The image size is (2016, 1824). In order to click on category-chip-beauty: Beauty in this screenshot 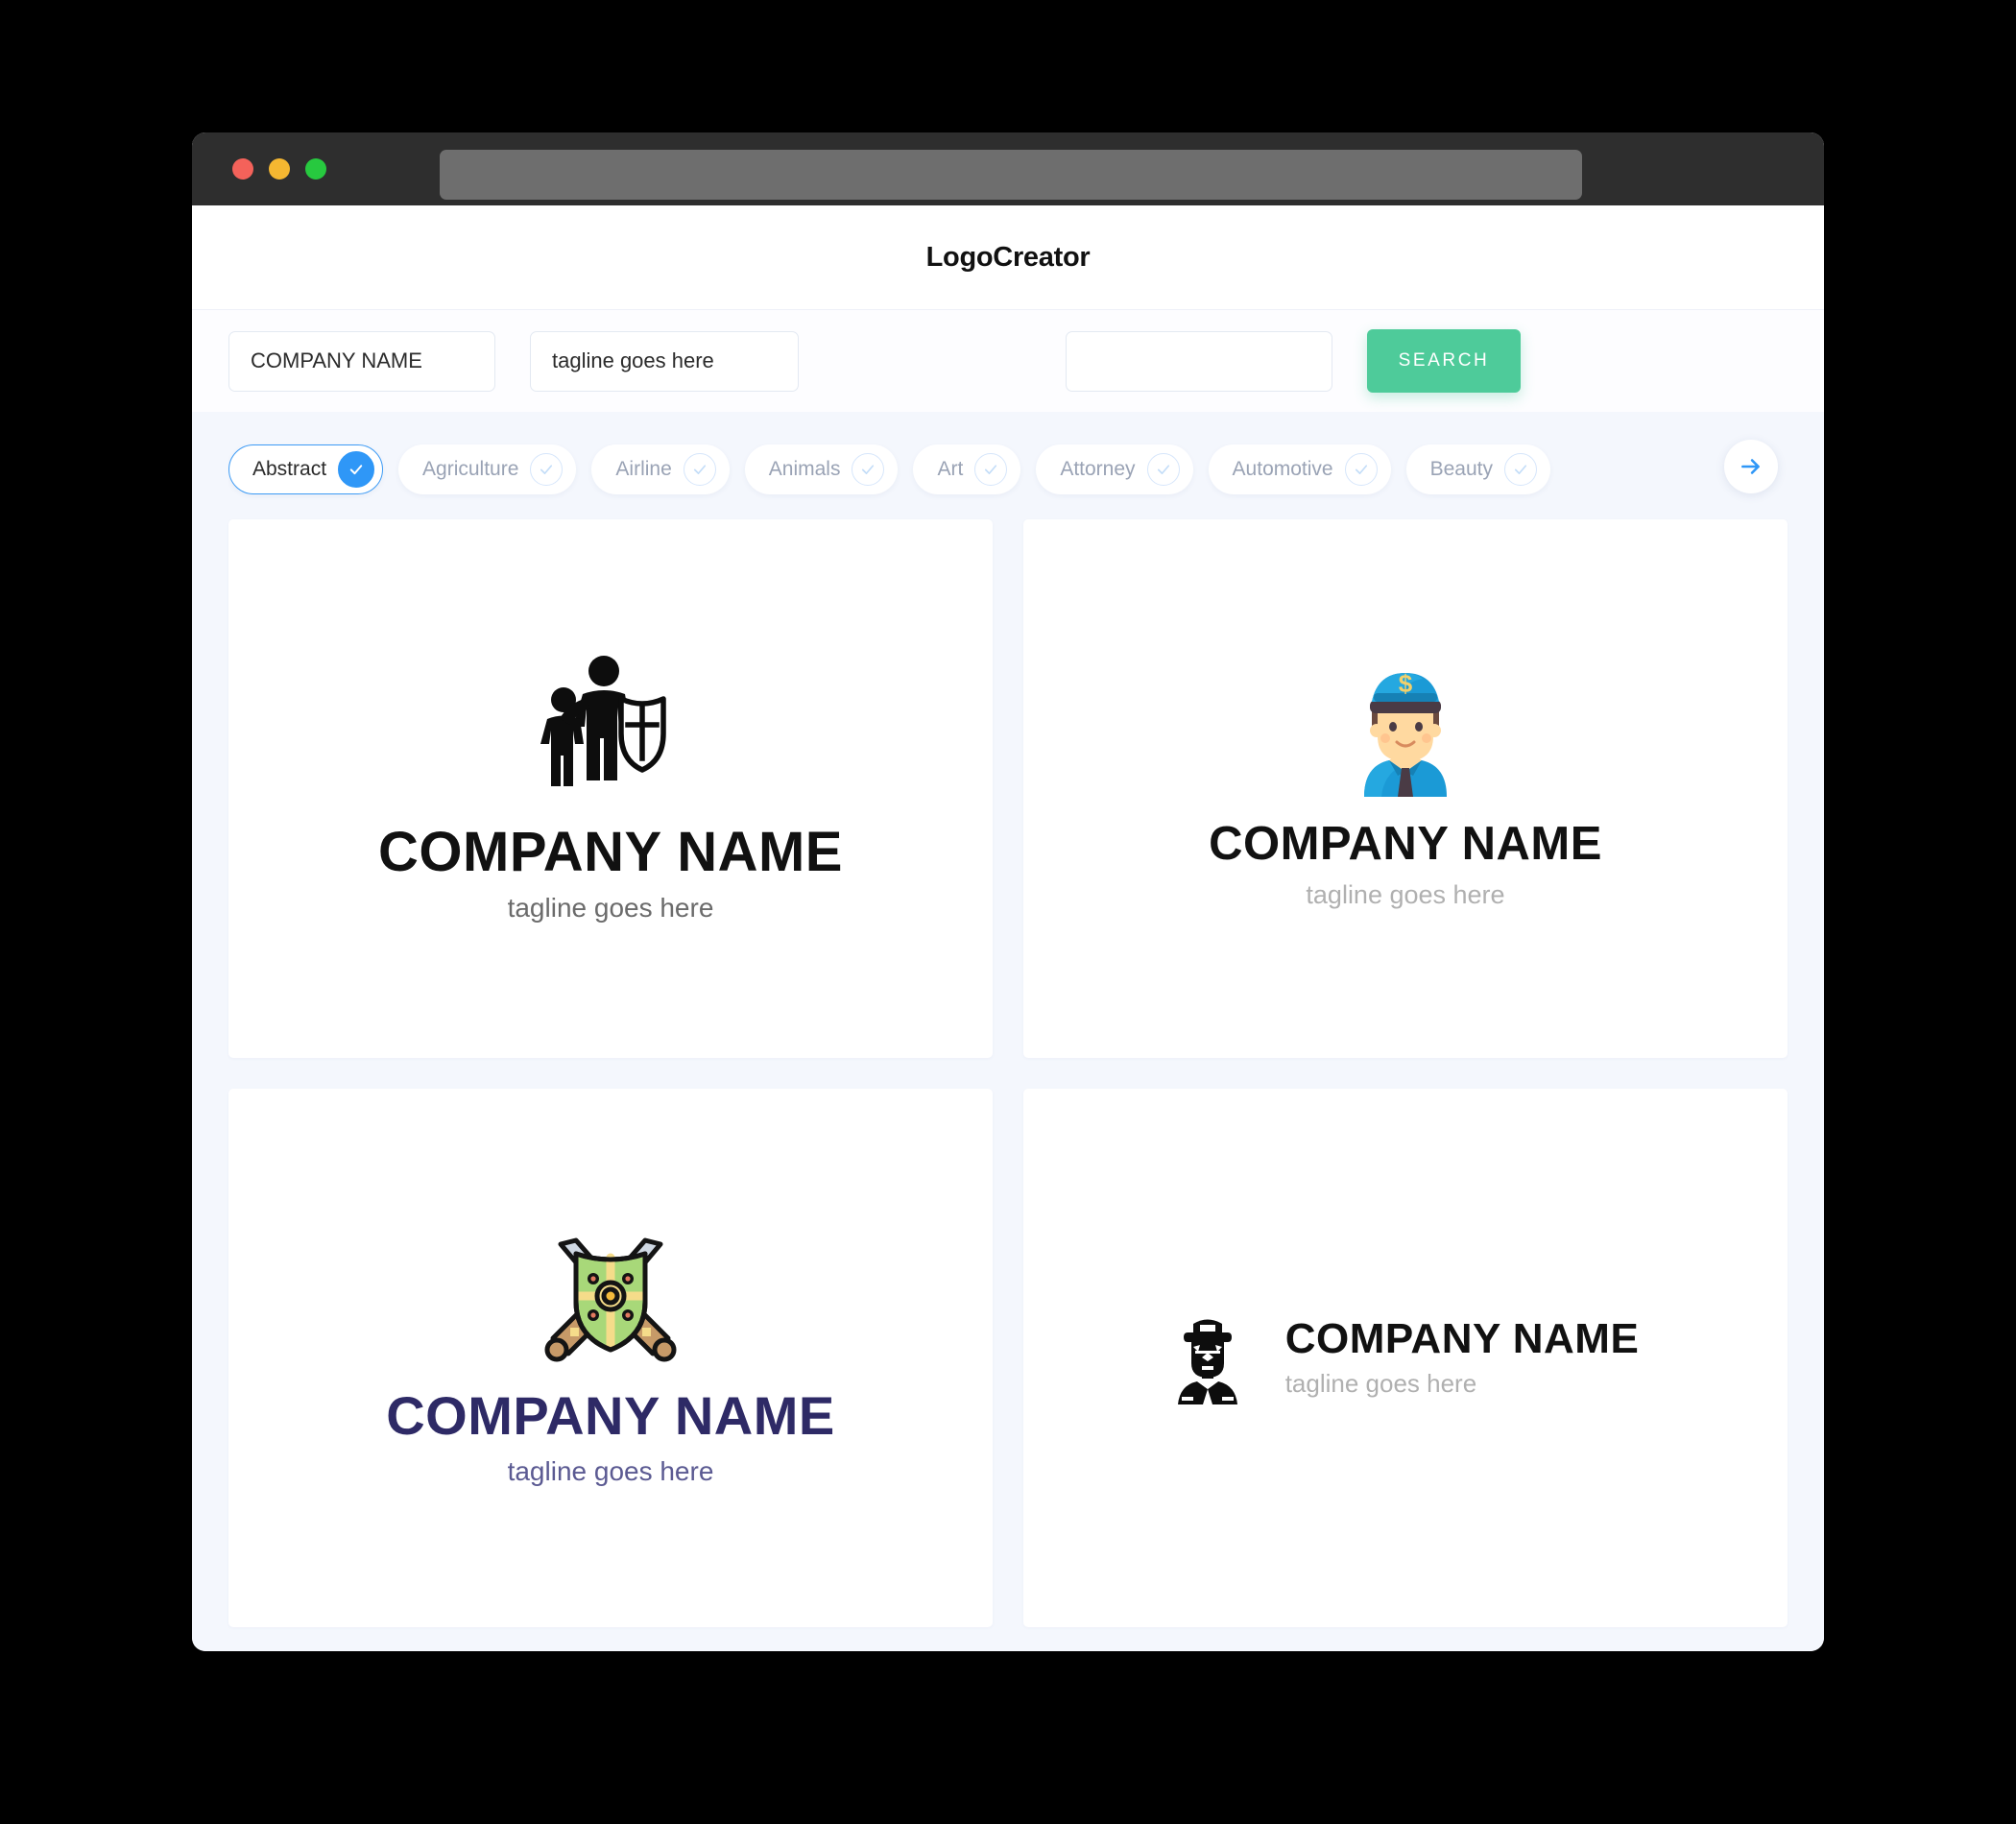, I will do `click(1477, 469)`.